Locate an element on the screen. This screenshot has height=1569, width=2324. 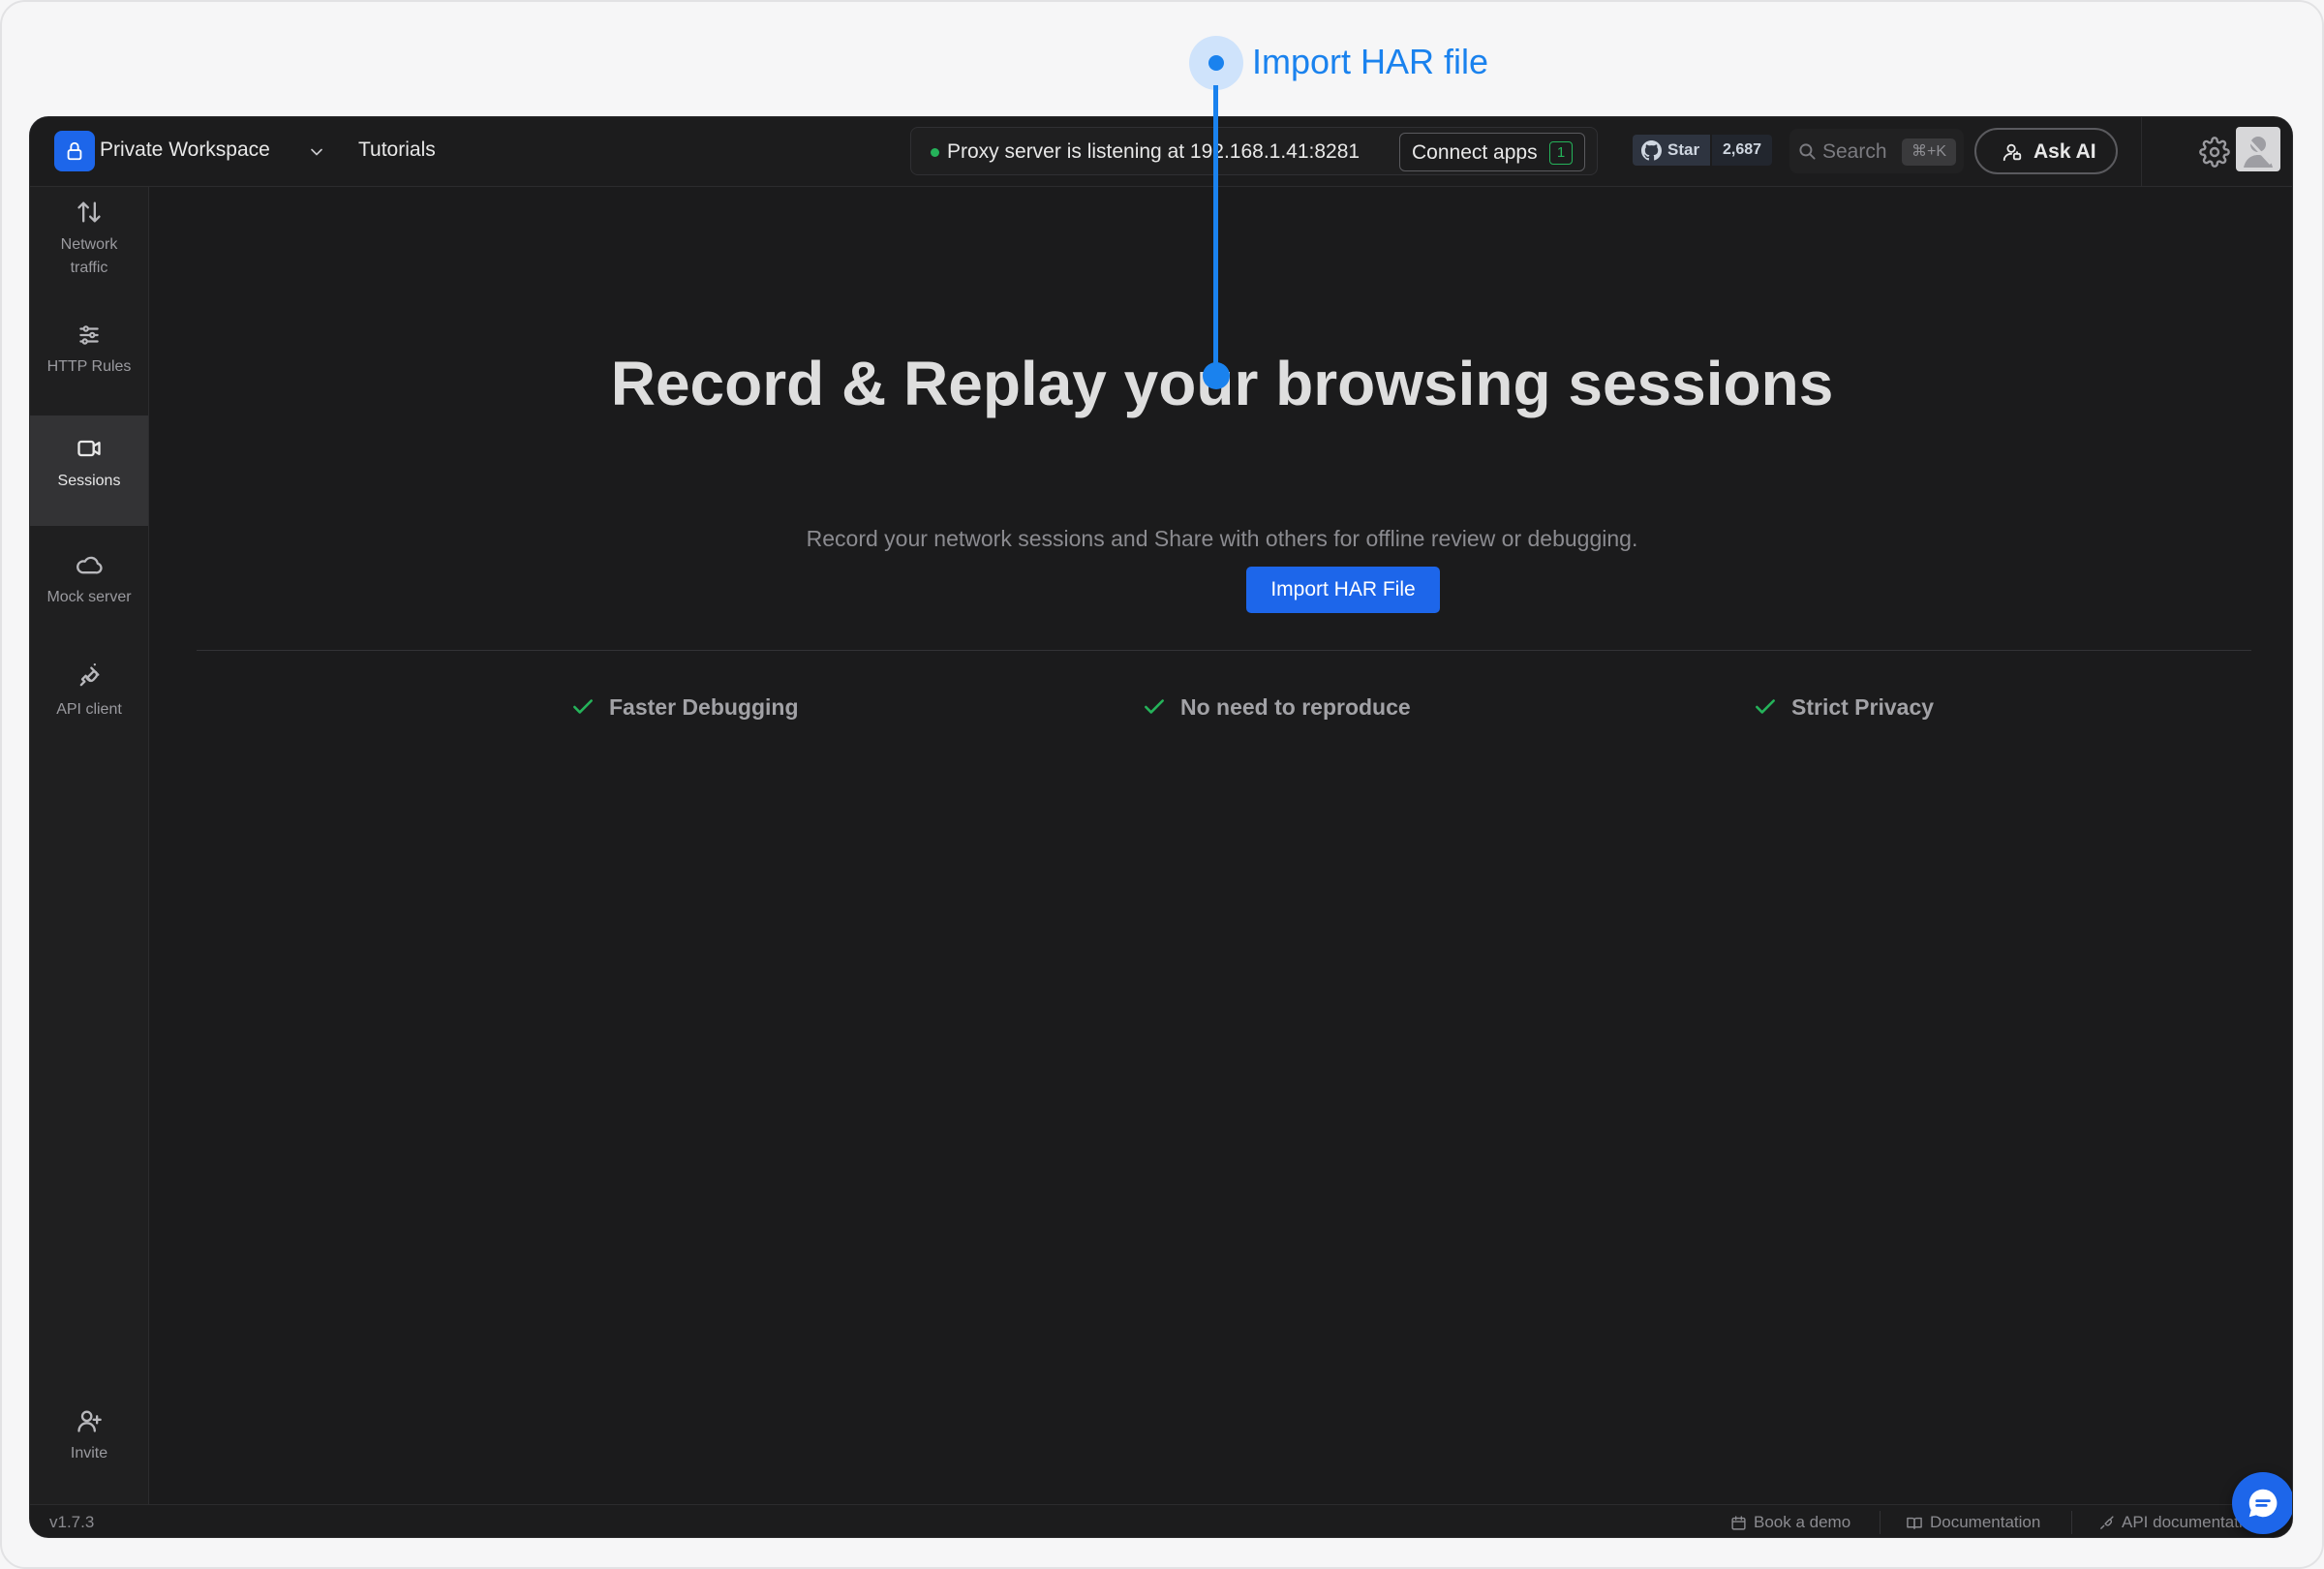
documentation-link: Documentation is located at coordinates (1973, 1522).